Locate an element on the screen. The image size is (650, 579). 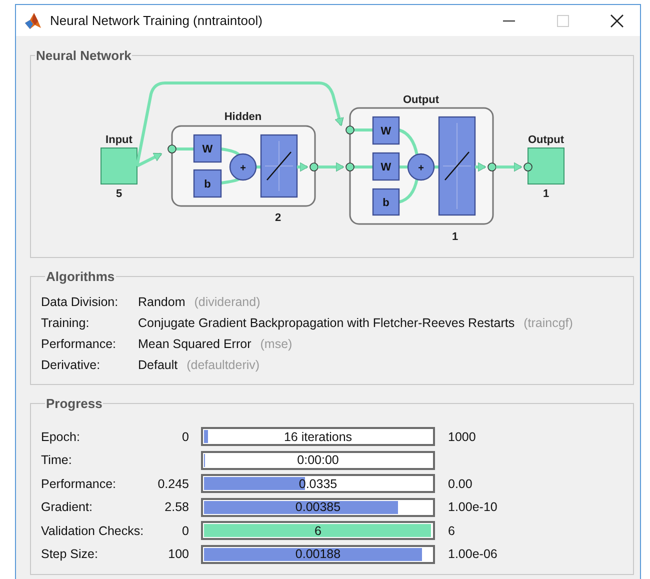
panel-title: Neural Network is located at coordinates (83, 55).